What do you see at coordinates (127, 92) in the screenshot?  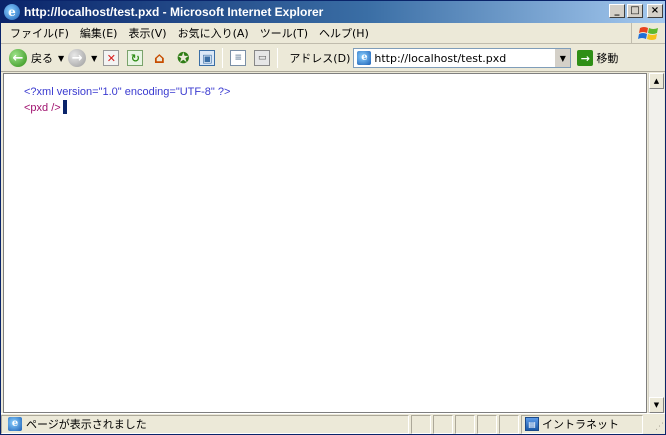 I see `xml-declaration: <?xml version="1.0" encoding="UTF-8" ?>` at bounding box center [127, 92].